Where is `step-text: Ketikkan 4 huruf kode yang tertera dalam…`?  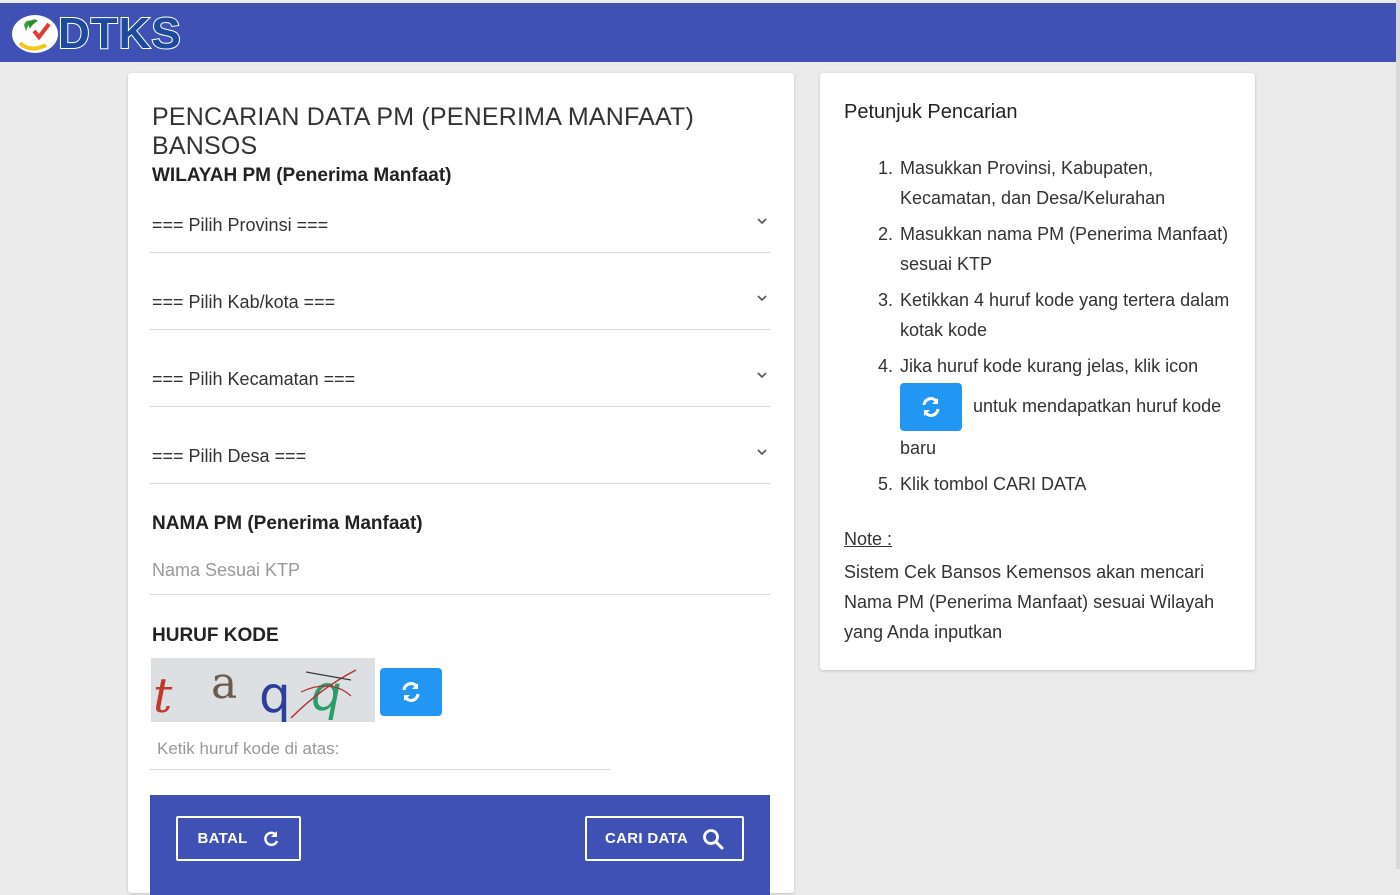 step-text: Ketikkan 4 huruf kode yang tertera dalam… is located at coordinates (1065, 315).